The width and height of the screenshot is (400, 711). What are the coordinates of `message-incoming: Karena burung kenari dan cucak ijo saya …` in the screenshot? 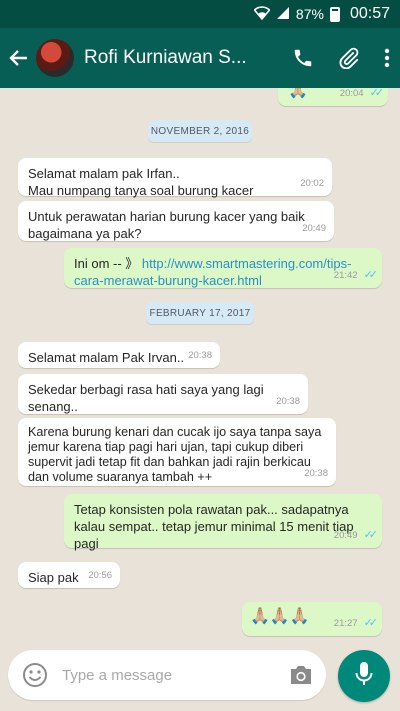 It's located at (177, 452).